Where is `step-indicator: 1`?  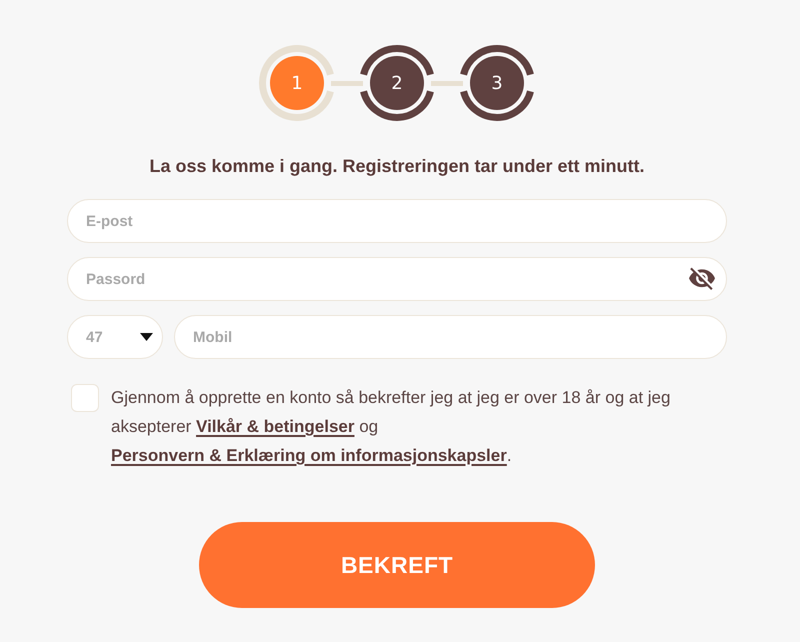 step-indicator: 1 is located at coordinates (297, 83).